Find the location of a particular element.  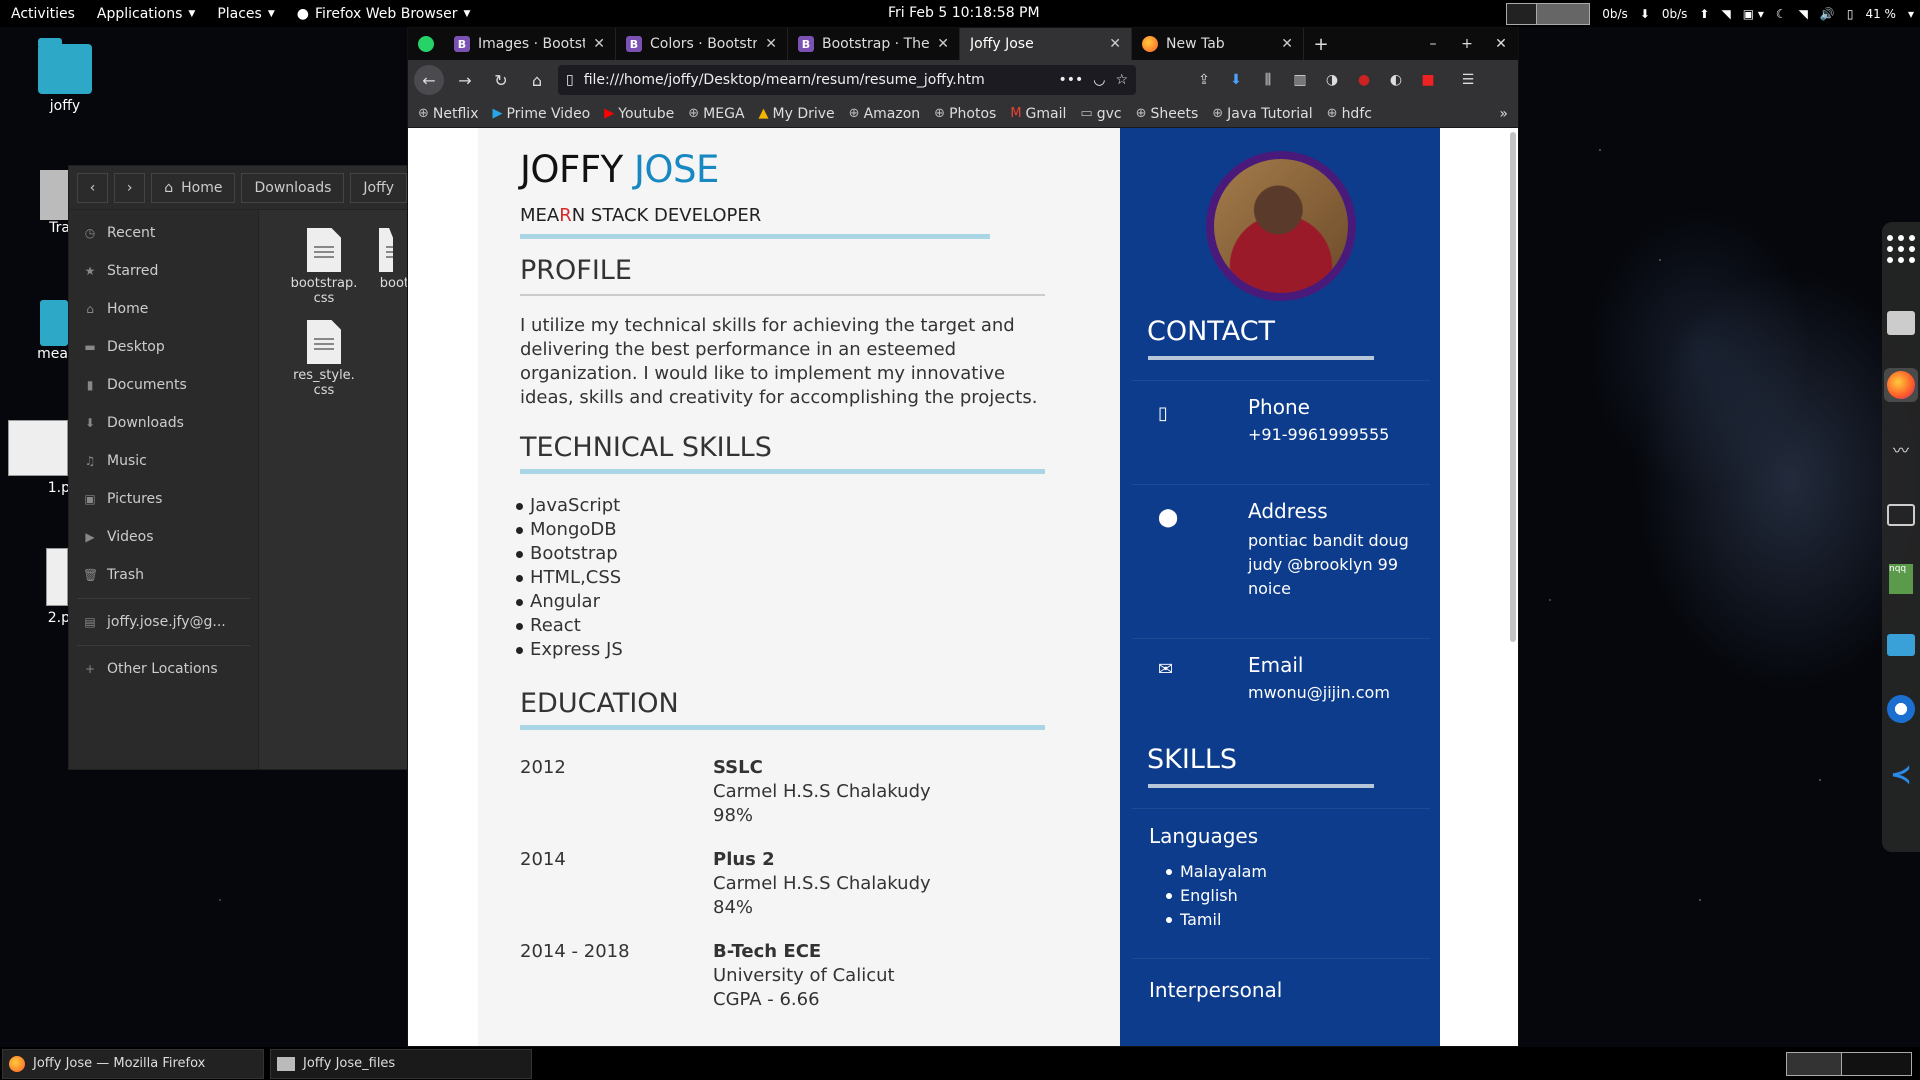

breadcrumb-home: ⌂ Home is located at coordinates (193, 187).